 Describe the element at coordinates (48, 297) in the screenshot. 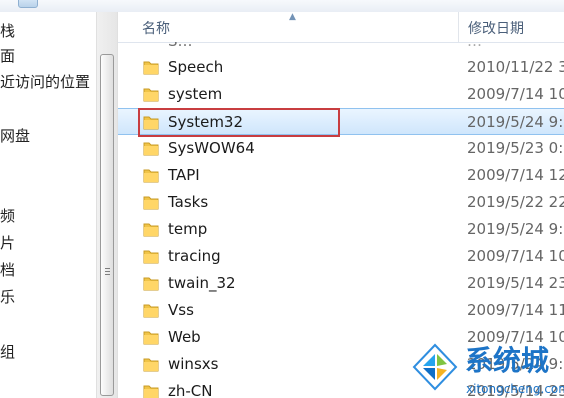

I see `nav-item-music: 乐` at that location.